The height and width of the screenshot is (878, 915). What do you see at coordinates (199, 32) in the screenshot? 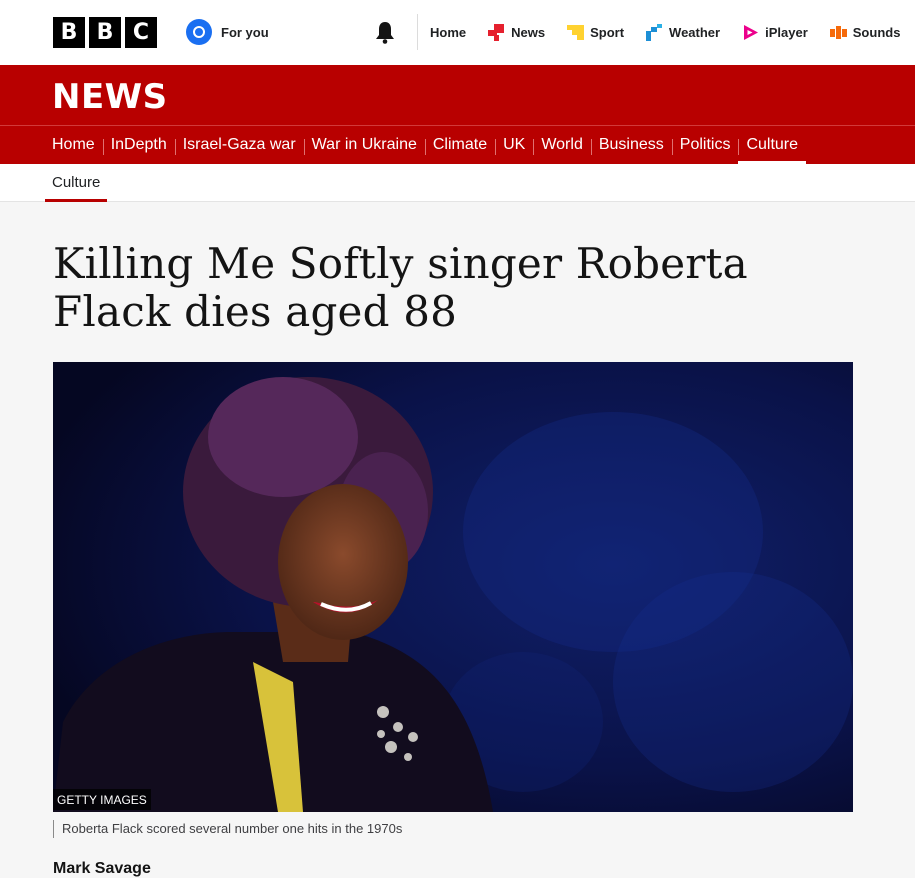
I see `account-icon` at bounding box center [199, 32].